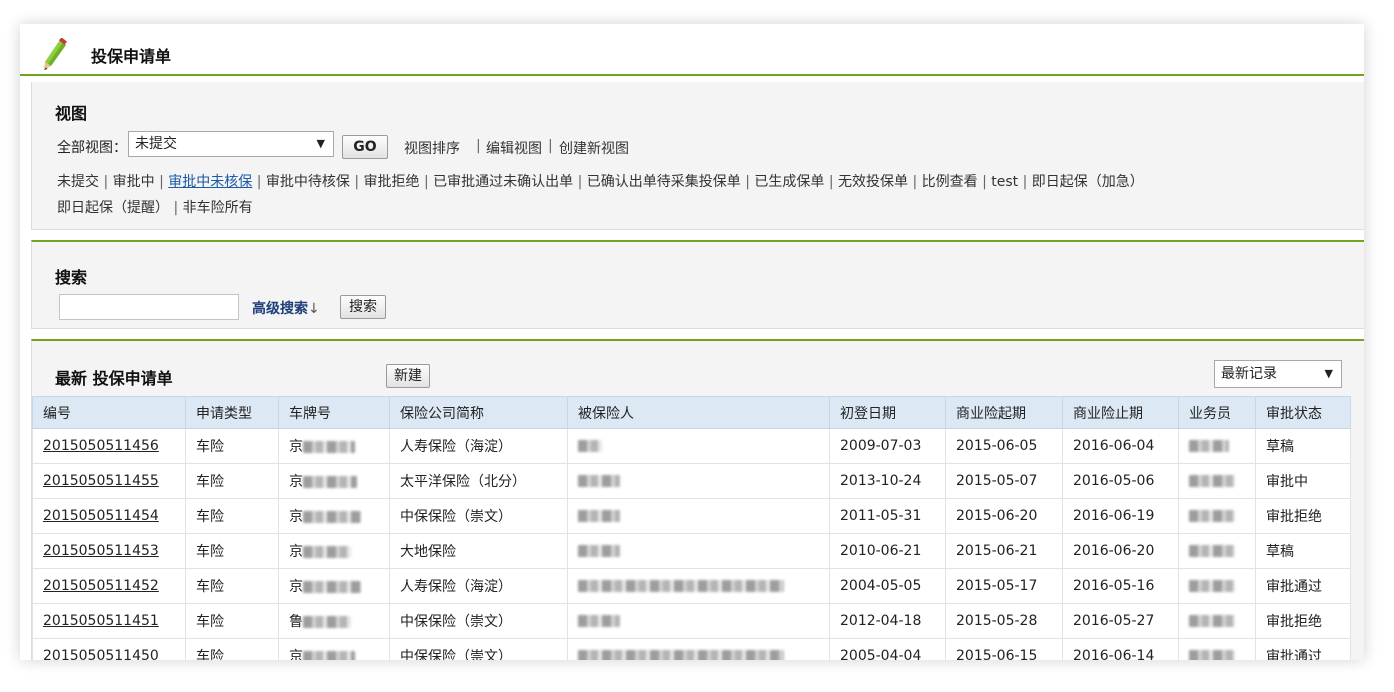 This screenshot has height=692, width=1394. Describe the element at coordinates (101, 446) in the screenshot. I see `record-id-link: 2015050511456` at that location.